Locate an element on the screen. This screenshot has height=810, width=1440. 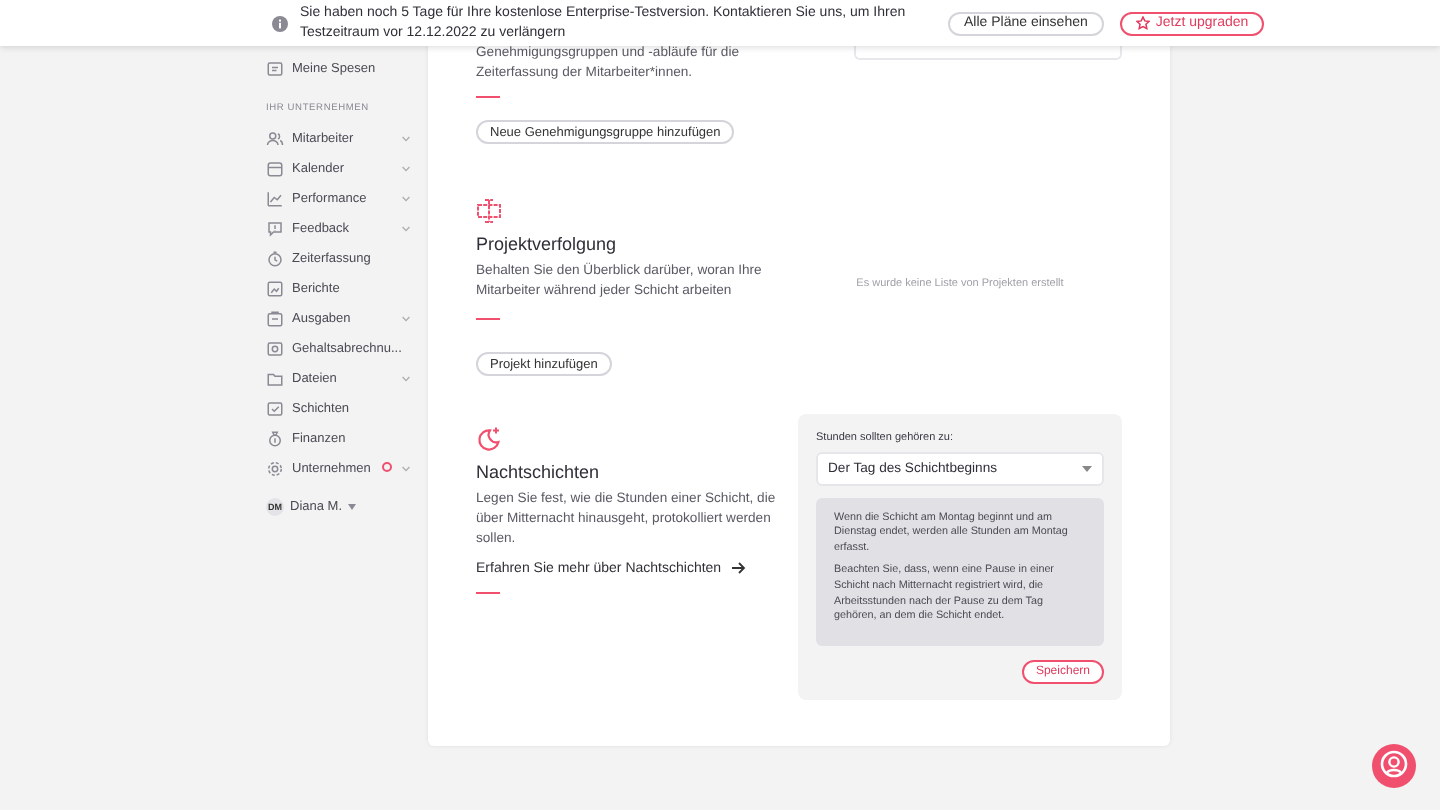
columns-icon is located at coordinates (489, 210).